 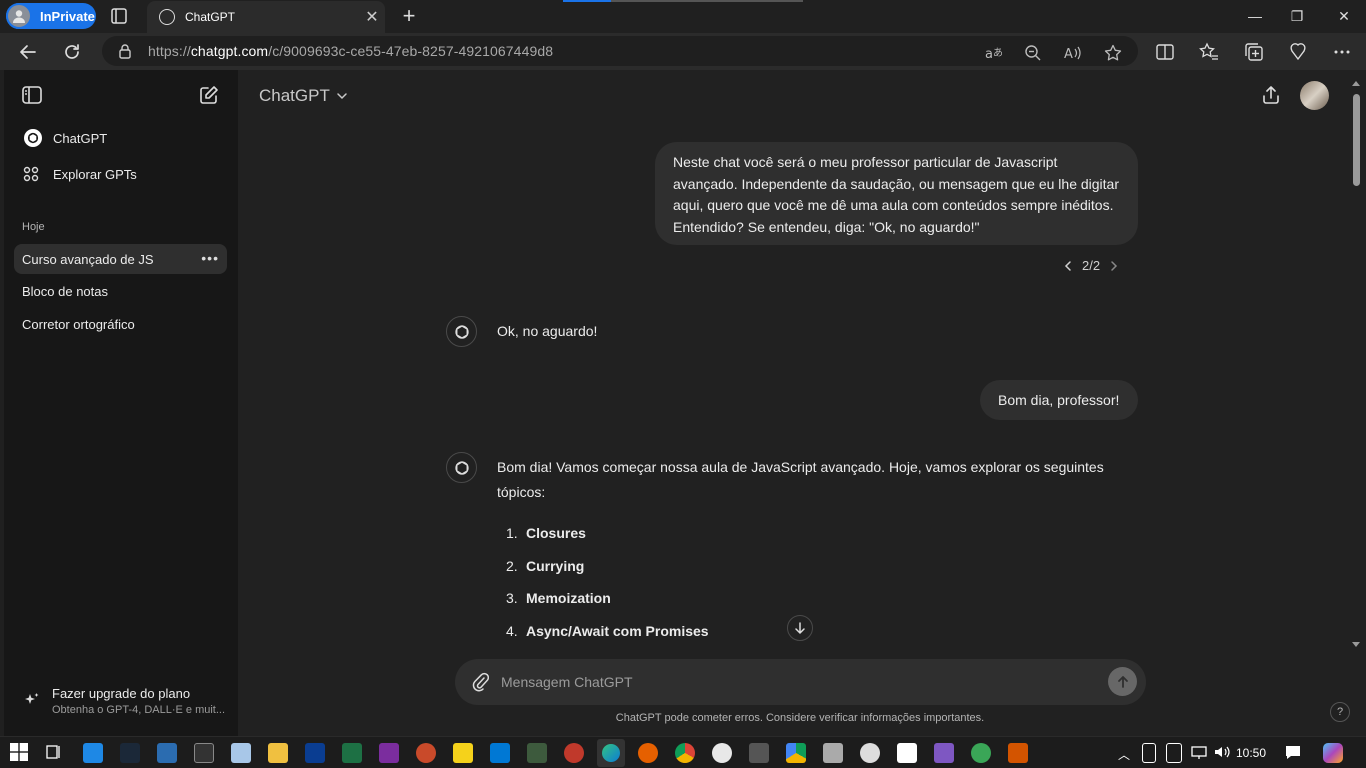 What do you see at coordinates (1199, 753) in the screenshot?
I see `network-icon` at bounding box center [1199, 753].